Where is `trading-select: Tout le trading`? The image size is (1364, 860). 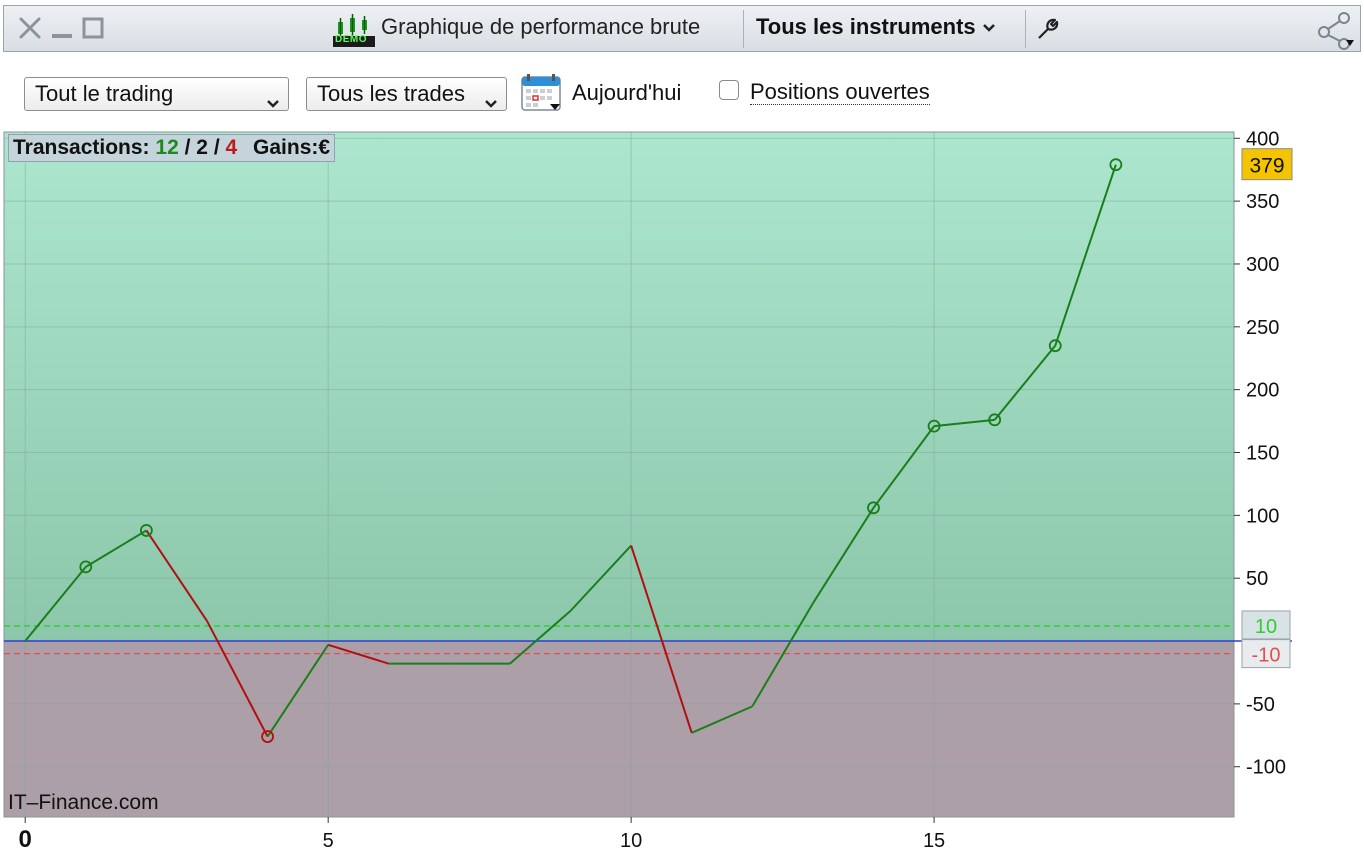 trading-select: Tout le trading is located at coordinates (156, 94).